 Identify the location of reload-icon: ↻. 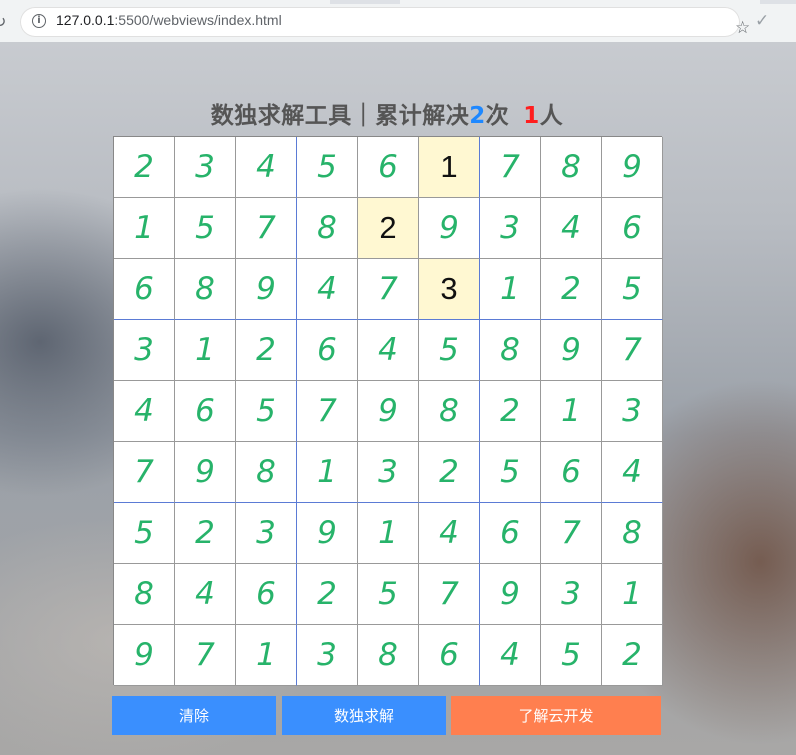
(3, 21).